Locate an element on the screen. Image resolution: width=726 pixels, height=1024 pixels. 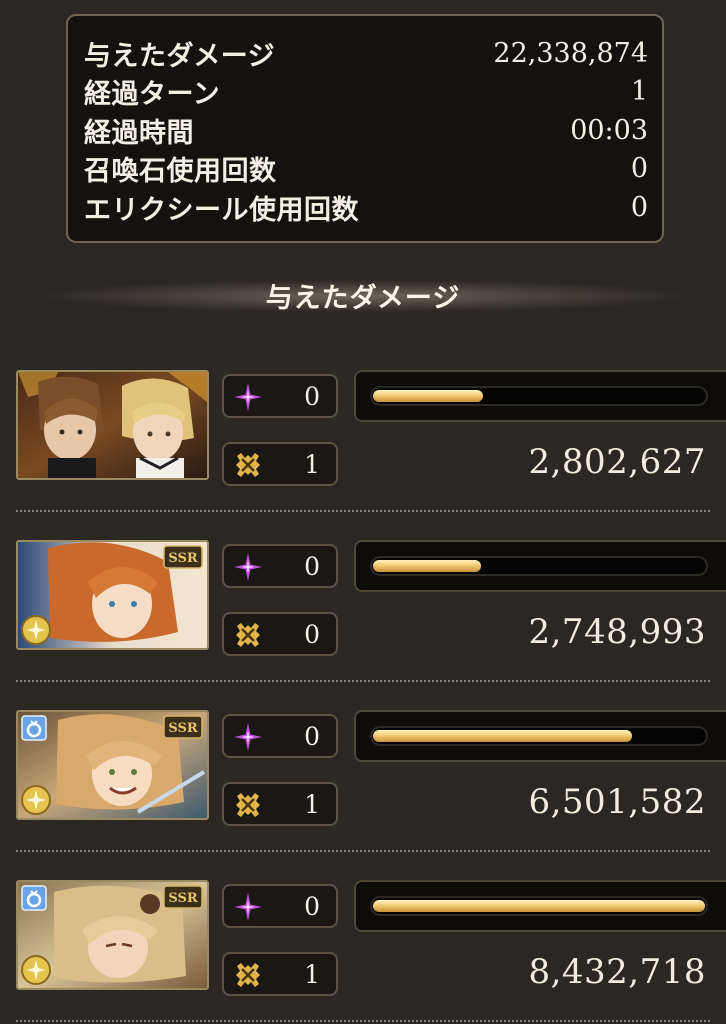
damage-section-title: 与えたダメージ is located at coordinates (363, 298).